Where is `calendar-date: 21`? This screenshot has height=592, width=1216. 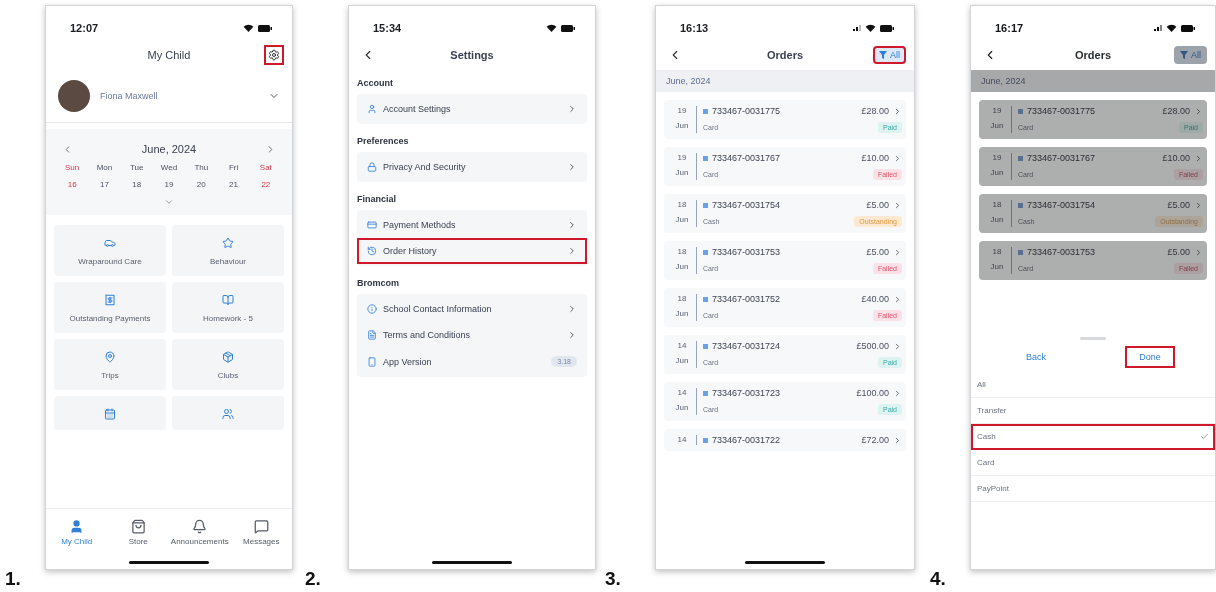 calendar-date: 21 is located at coordinates (233, 184).